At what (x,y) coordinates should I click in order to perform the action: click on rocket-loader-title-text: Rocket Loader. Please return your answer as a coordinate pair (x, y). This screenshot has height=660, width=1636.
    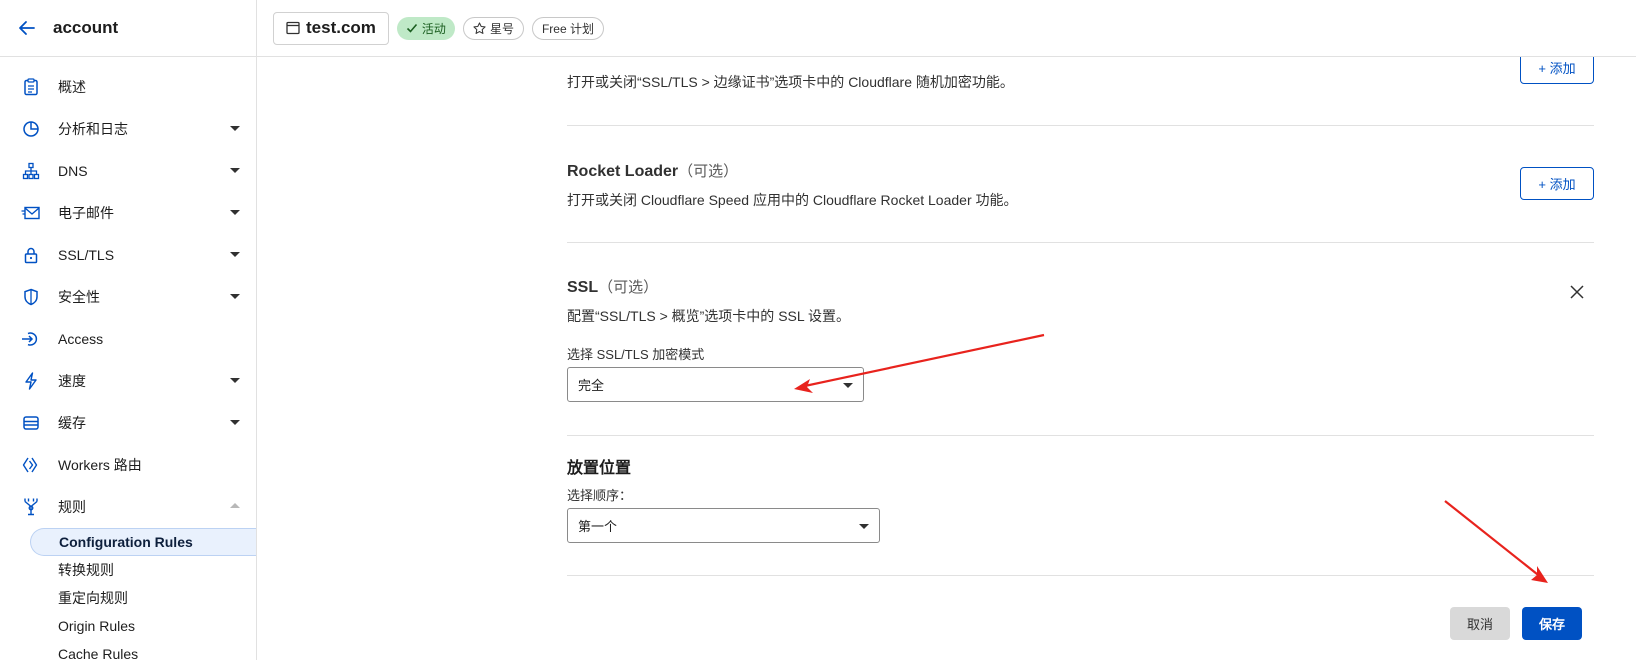
    Looking at the image, I should click on (623, 171).